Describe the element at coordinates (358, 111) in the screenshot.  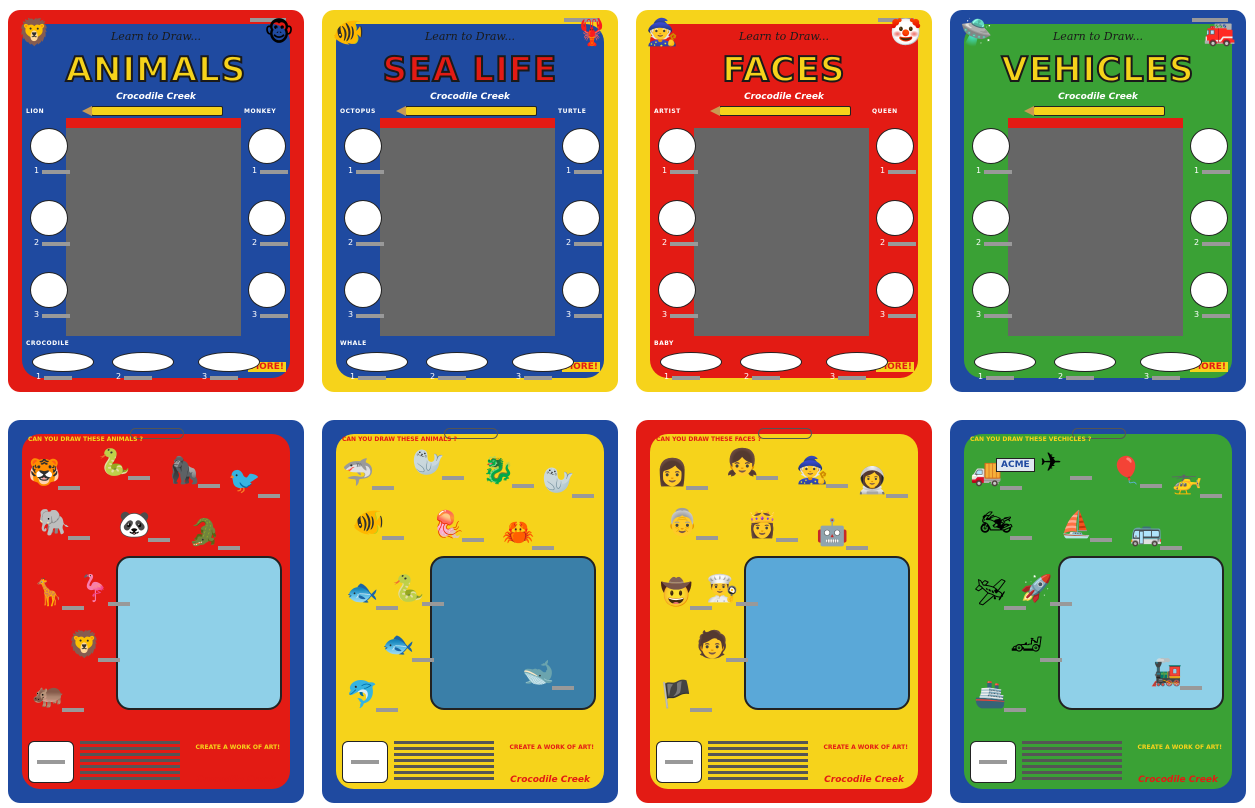
I see `step-label: OCTOPUS` at that location.